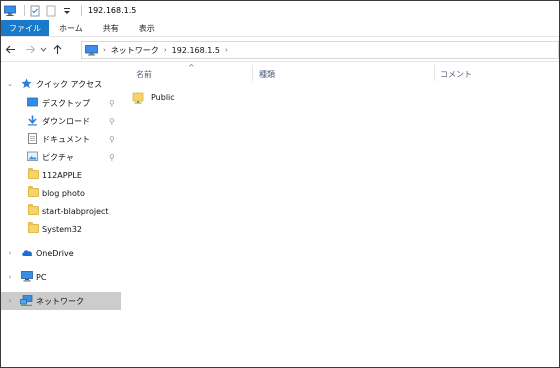  What do you see at coordinates (63, 193) in the screenshot?
I see `nav-label: blog photo` at bounding box center [63, 193].